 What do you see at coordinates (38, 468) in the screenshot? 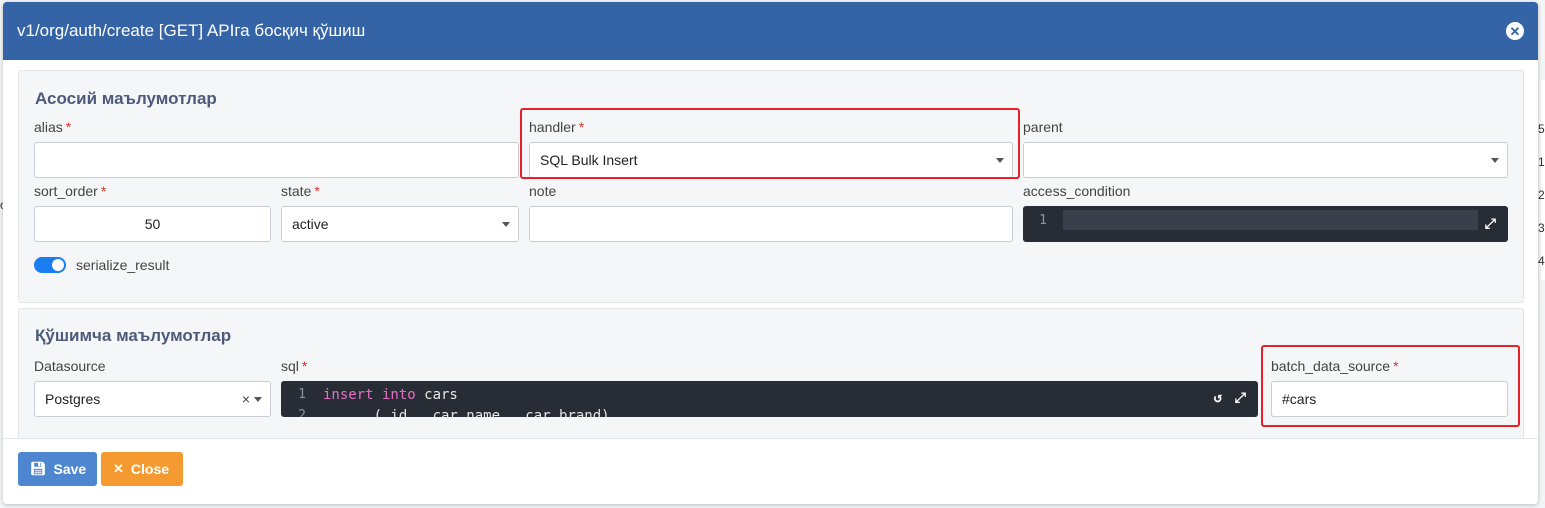
I see `save-icon: 💾︎` at bounding box center [38, 468].